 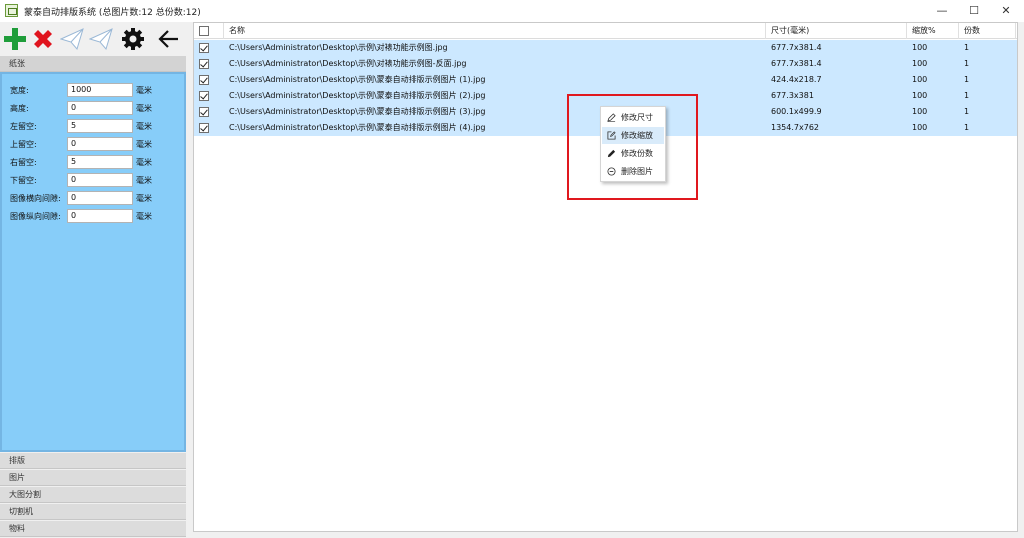 What do you see at coordinates (792, 95) in the screenshot?
I see `size-cell: 677.3x381` at bounding box center [792, 95].